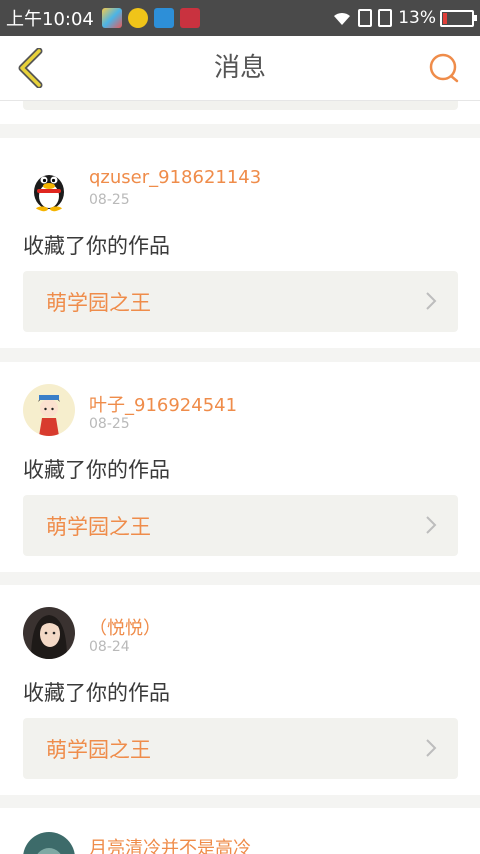 The width and height of the screenshot is (480, 854). Describe the element at coordinates (125, 627) in the screenshot. I see `username: （悦悦）` at that location.